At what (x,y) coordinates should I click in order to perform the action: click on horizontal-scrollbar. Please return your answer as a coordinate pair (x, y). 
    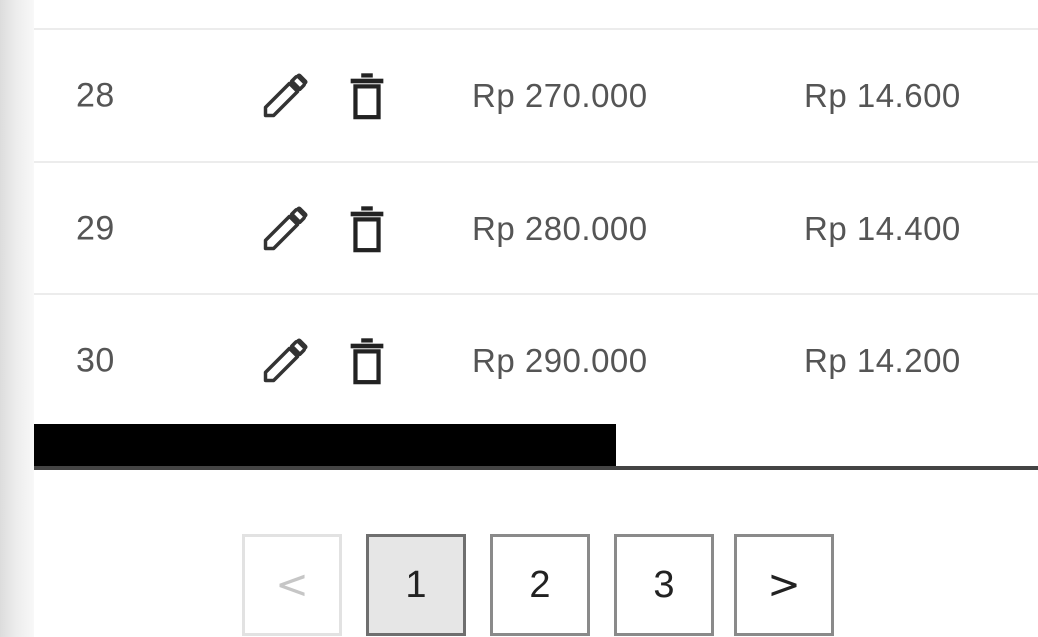
    Looking at the image, I should click on (536, 447).